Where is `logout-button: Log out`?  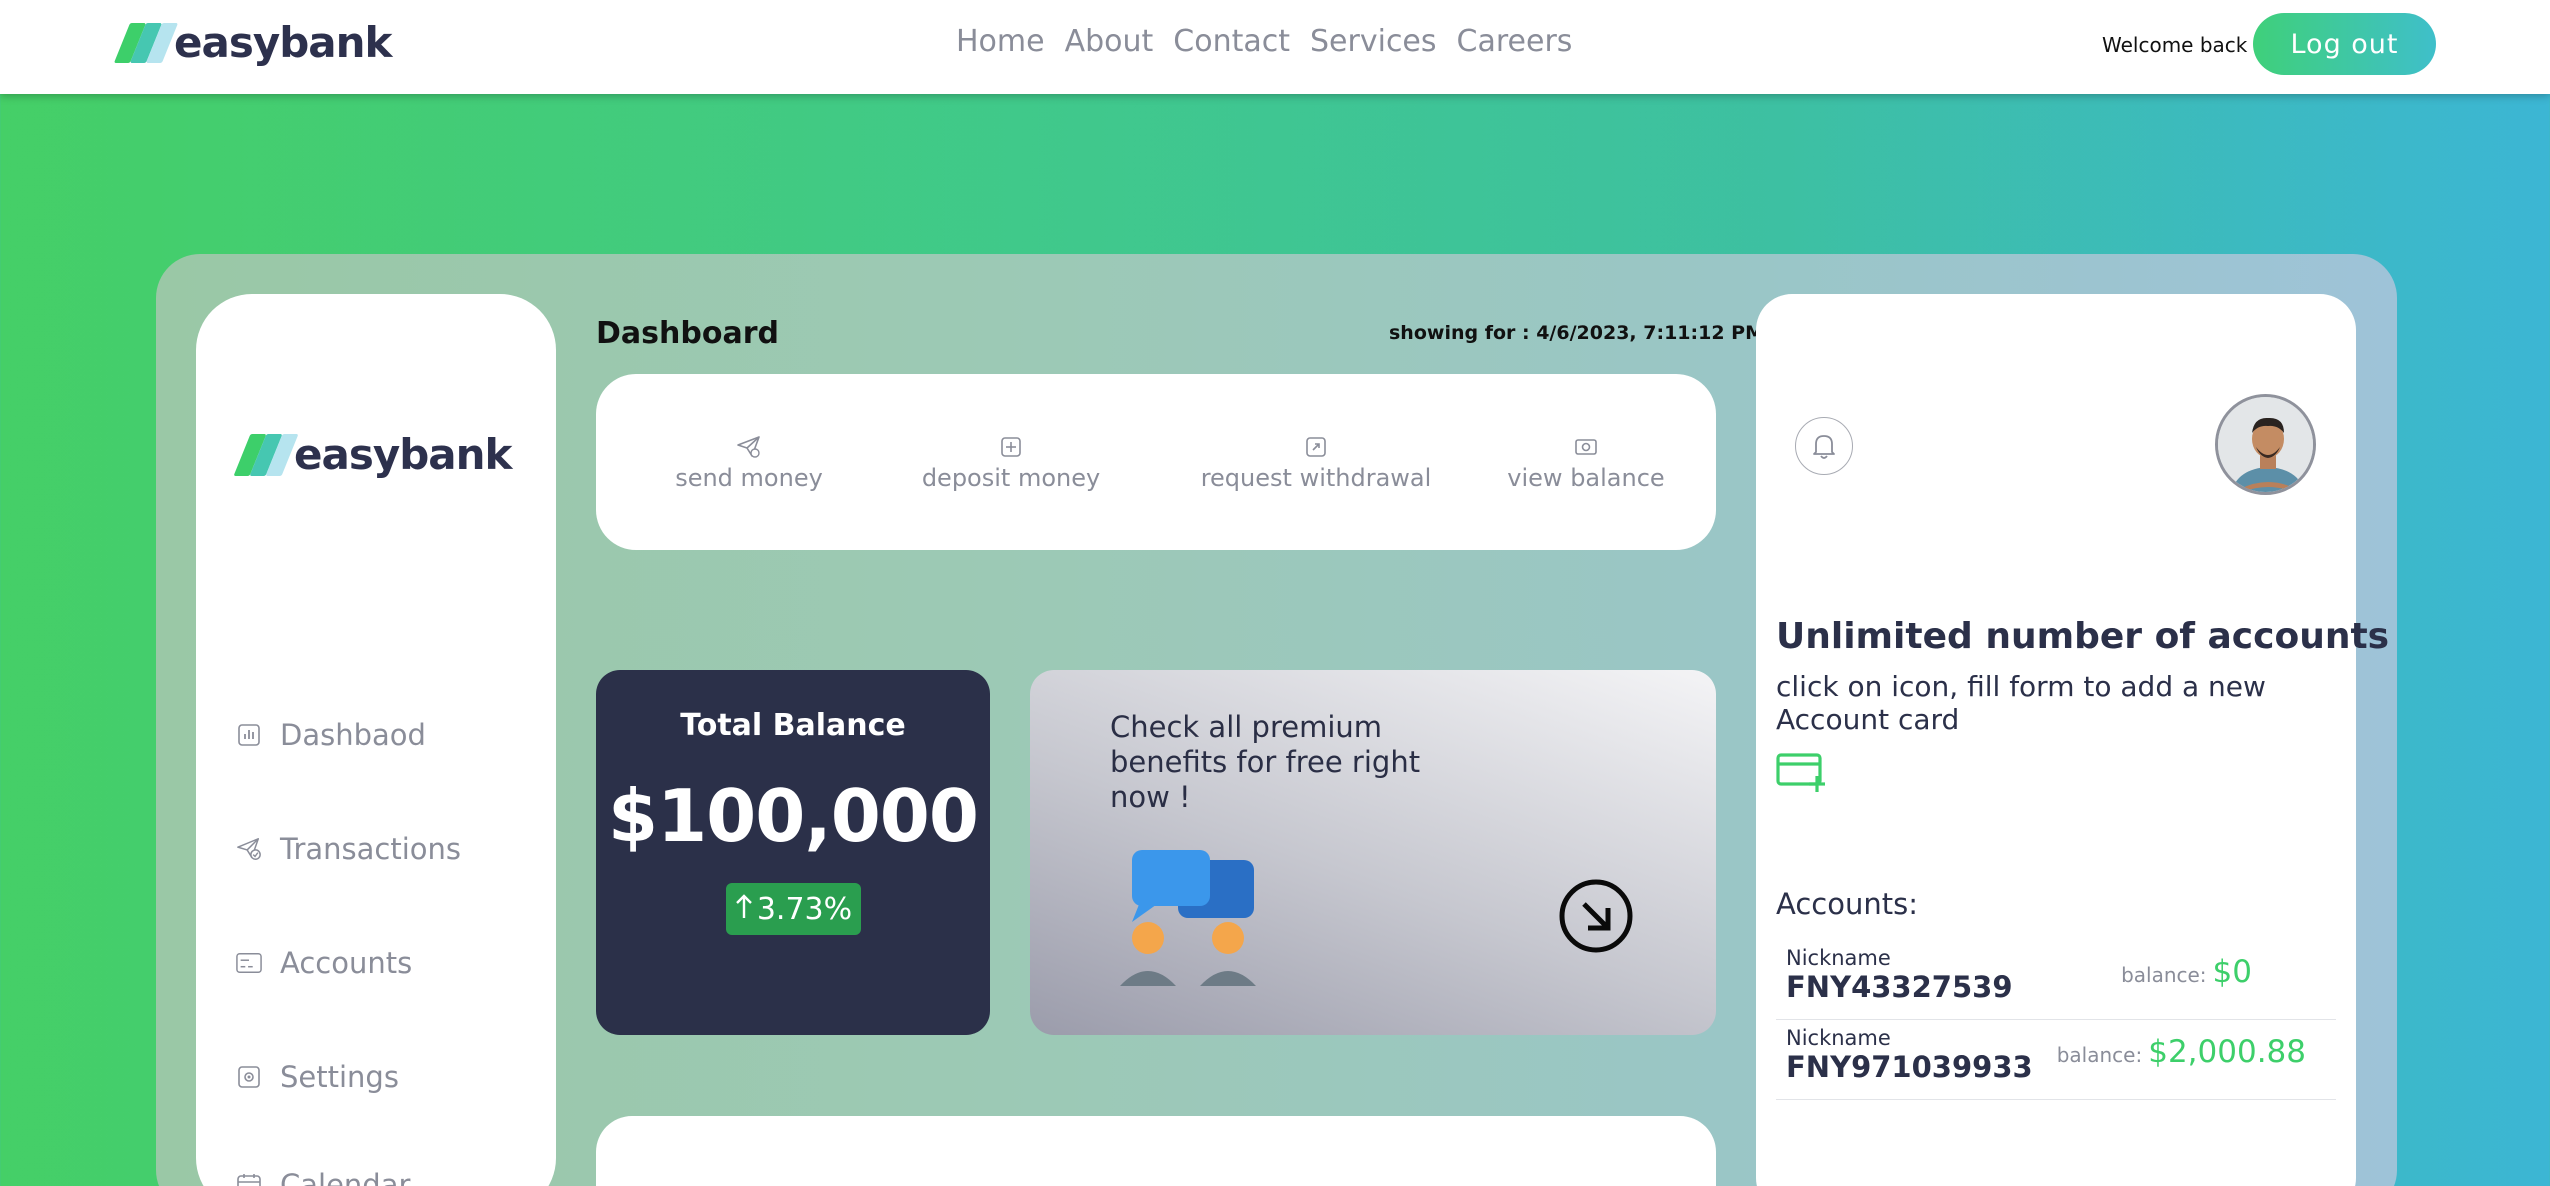 logout-button: Log out is located at coordinates (2344, 44).